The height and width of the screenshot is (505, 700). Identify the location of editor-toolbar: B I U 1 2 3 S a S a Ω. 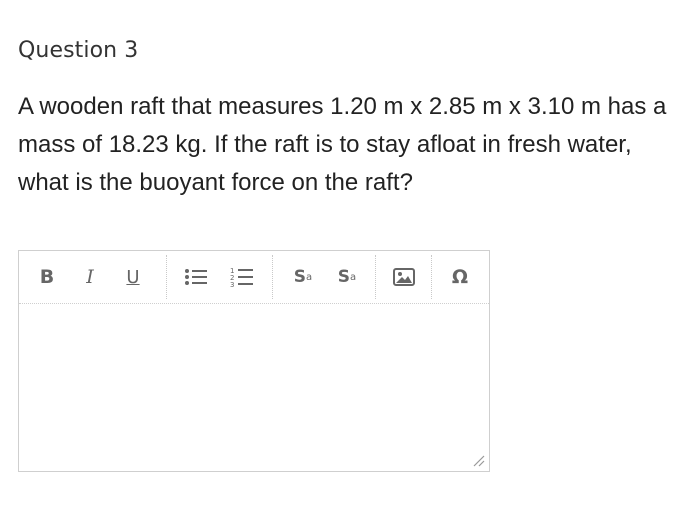
(254, 277).